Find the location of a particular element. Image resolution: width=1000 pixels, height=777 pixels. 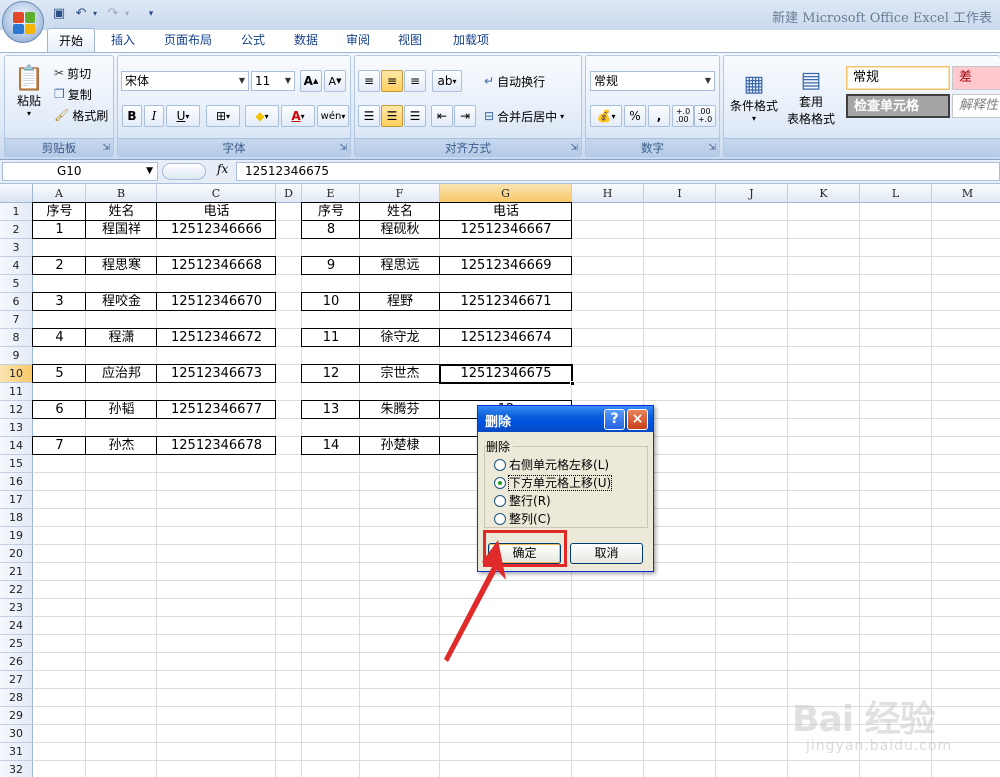

phone-cell: 12512346674 is located at coordinates (506, 338).